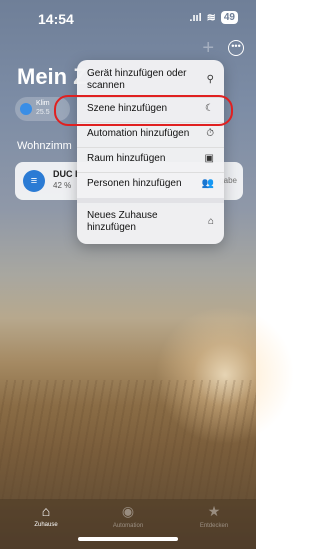 The image size is (320, 549). I want to click on menu-item-new-home: Neues Zuhause hinzufügen ⌂, so click(150, 222).